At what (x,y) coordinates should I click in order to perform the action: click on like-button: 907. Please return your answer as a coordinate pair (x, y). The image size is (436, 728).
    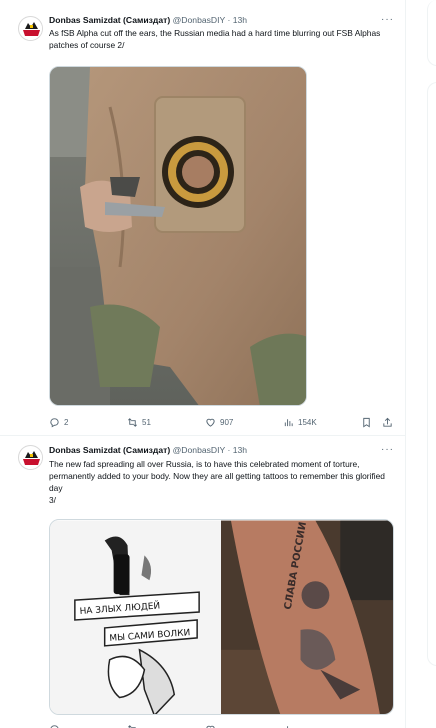
    Looking at the image, I should click on (219, 422).